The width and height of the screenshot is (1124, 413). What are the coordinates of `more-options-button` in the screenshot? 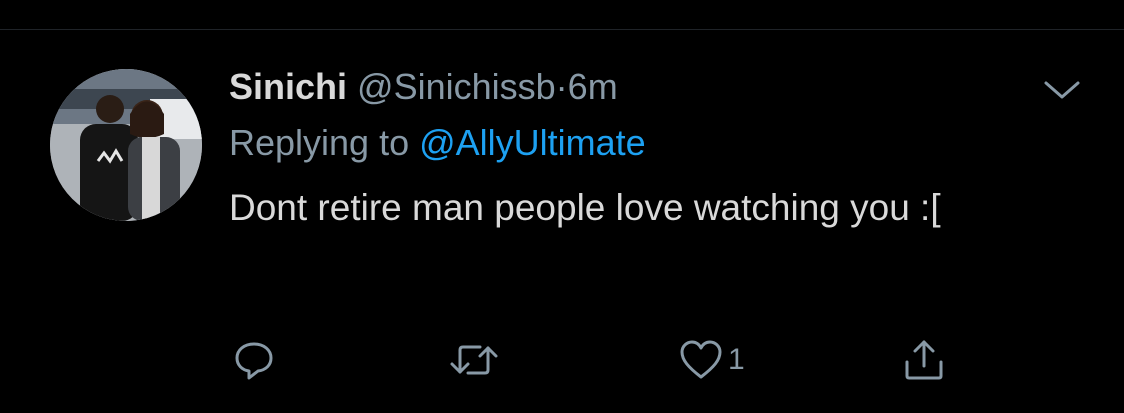 It's located at (1062, 90).